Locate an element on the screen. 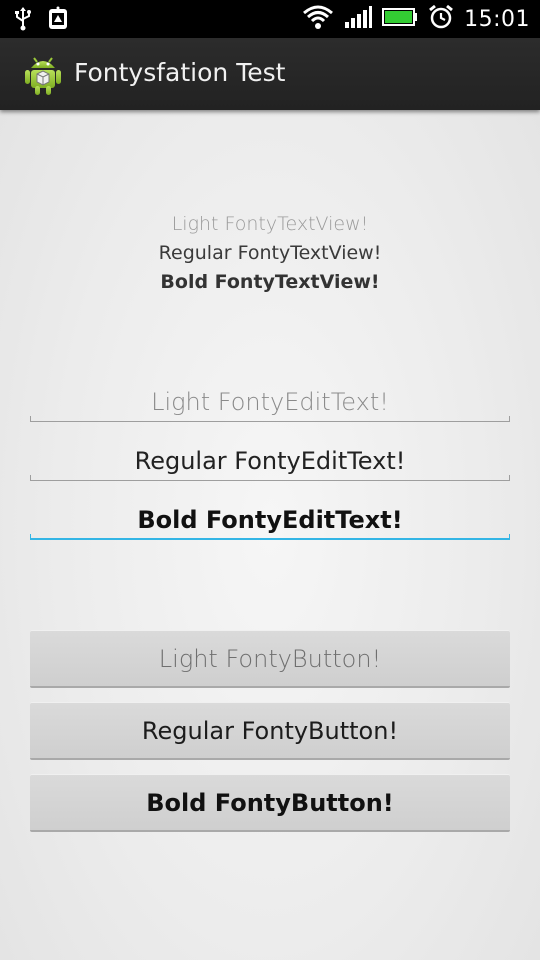  alarm-icon is located at coordinates (441, 19).